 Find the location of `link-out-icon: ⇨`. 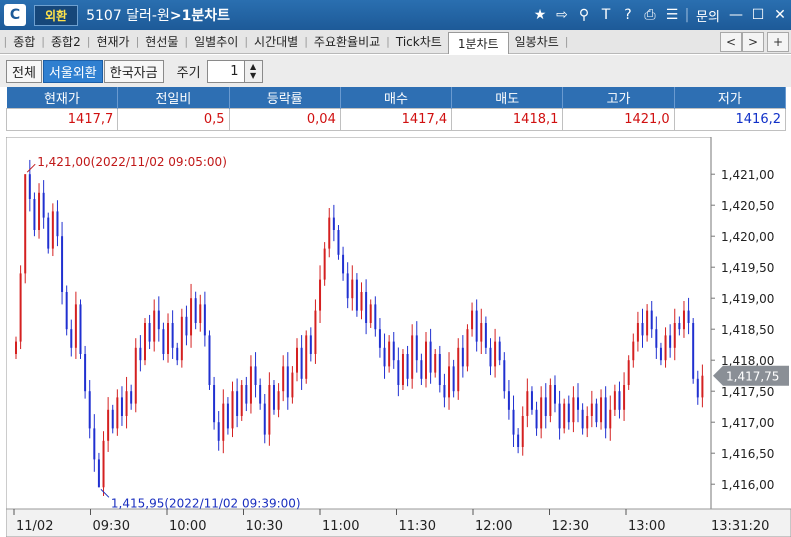

link-out-icon: ⇨ is located at coordinates (562, 15).